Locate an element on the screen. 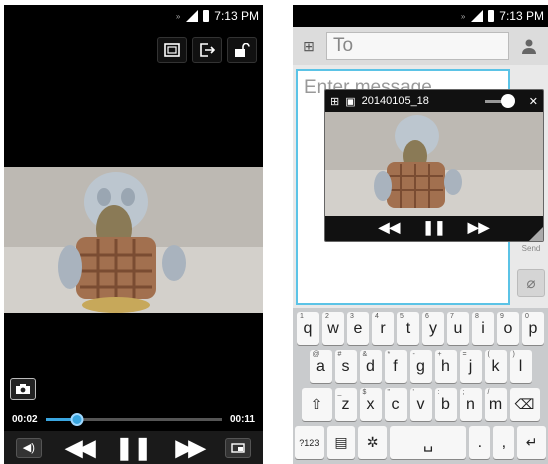 This screenshot has width=548, height=464. exit-button is located at coordinates (207, 50).